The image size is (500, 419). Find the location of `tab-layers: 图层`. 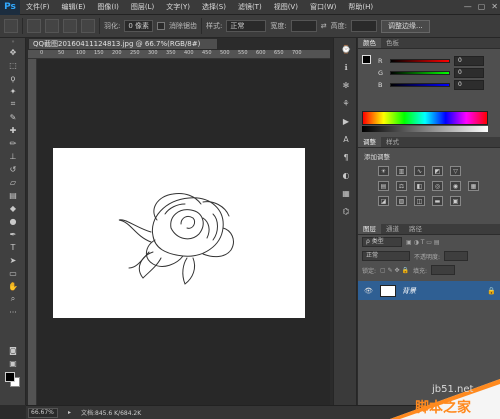

tab-layers: 图层 is located at coordinates (369, 229).